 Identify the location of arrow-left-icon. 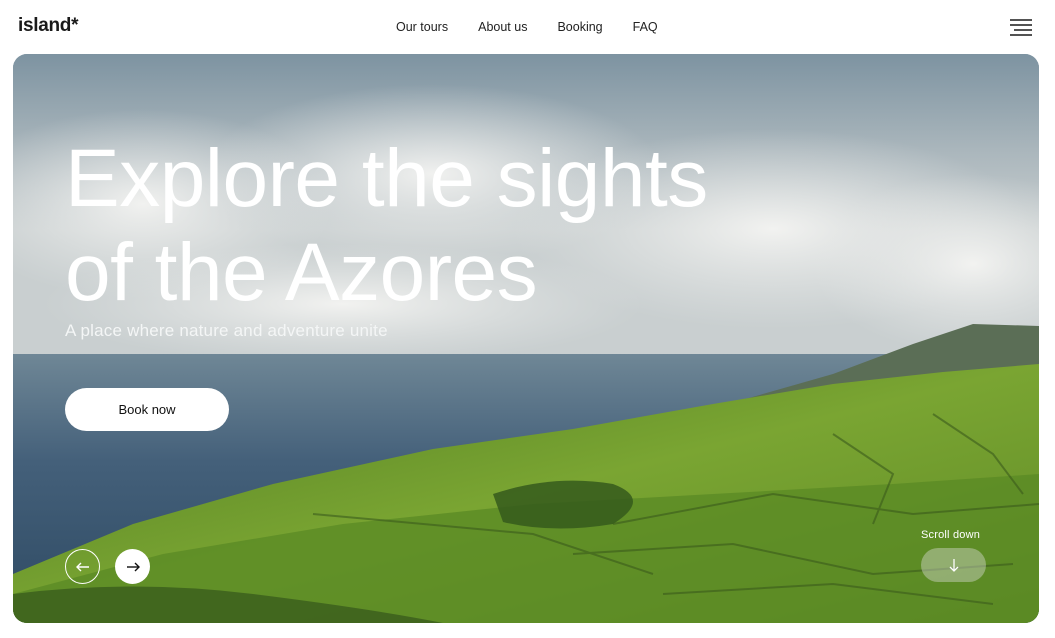
(82, 566).